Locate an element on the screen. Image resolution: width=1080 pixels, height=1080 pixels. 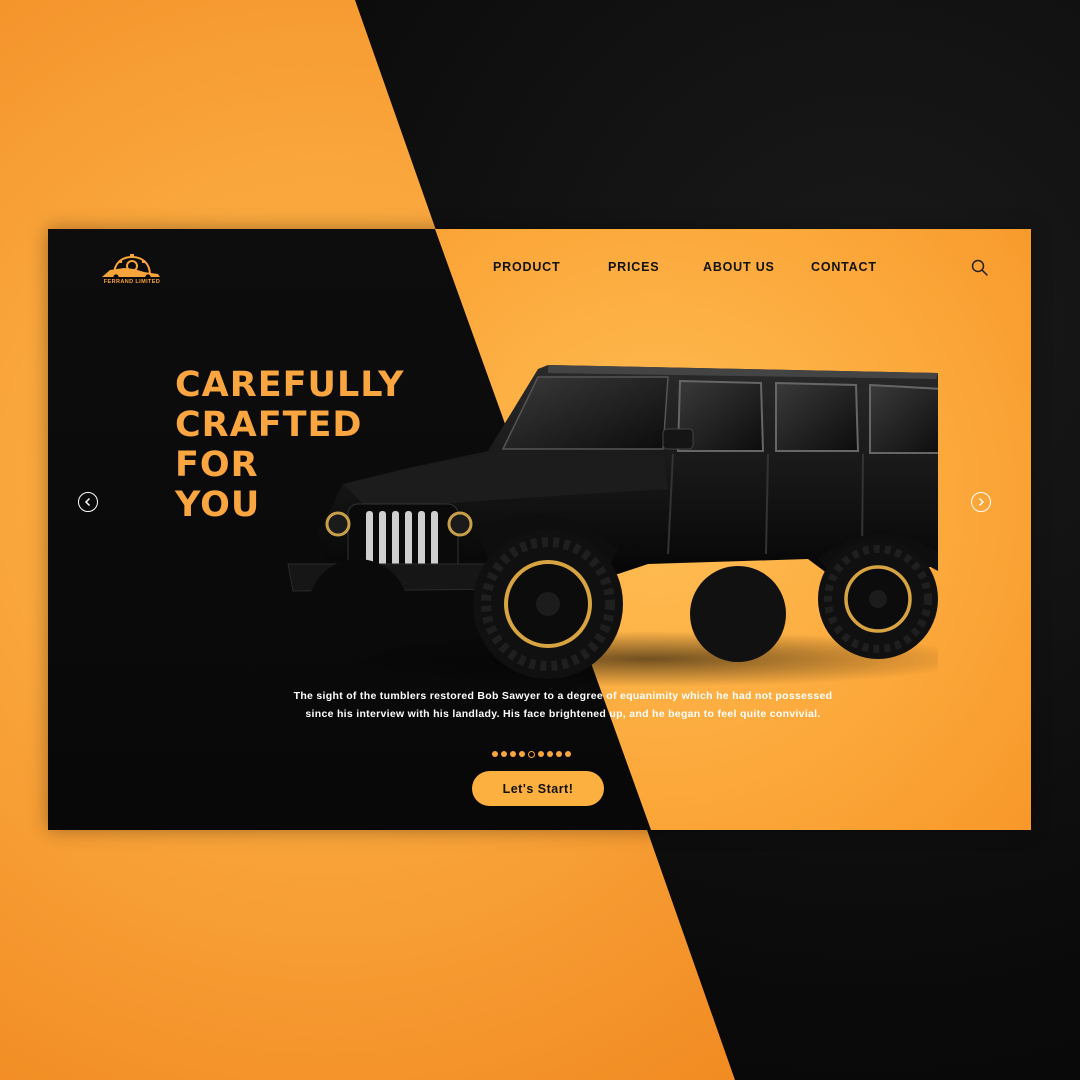
search-icon is located at coordinates (979, 267).